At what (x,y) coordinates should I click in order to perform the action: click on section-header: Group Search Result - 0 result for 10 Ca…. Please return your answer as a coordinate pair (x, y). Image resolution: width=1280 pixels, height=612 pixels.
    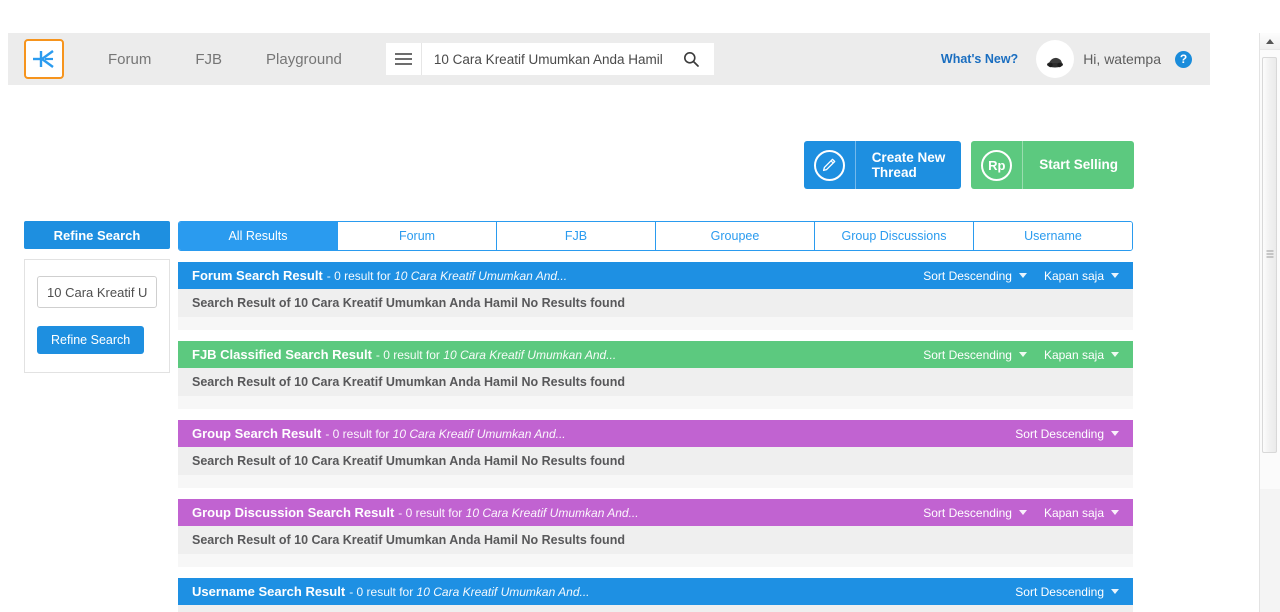
    Looking at the image, I should click on (655, 433).